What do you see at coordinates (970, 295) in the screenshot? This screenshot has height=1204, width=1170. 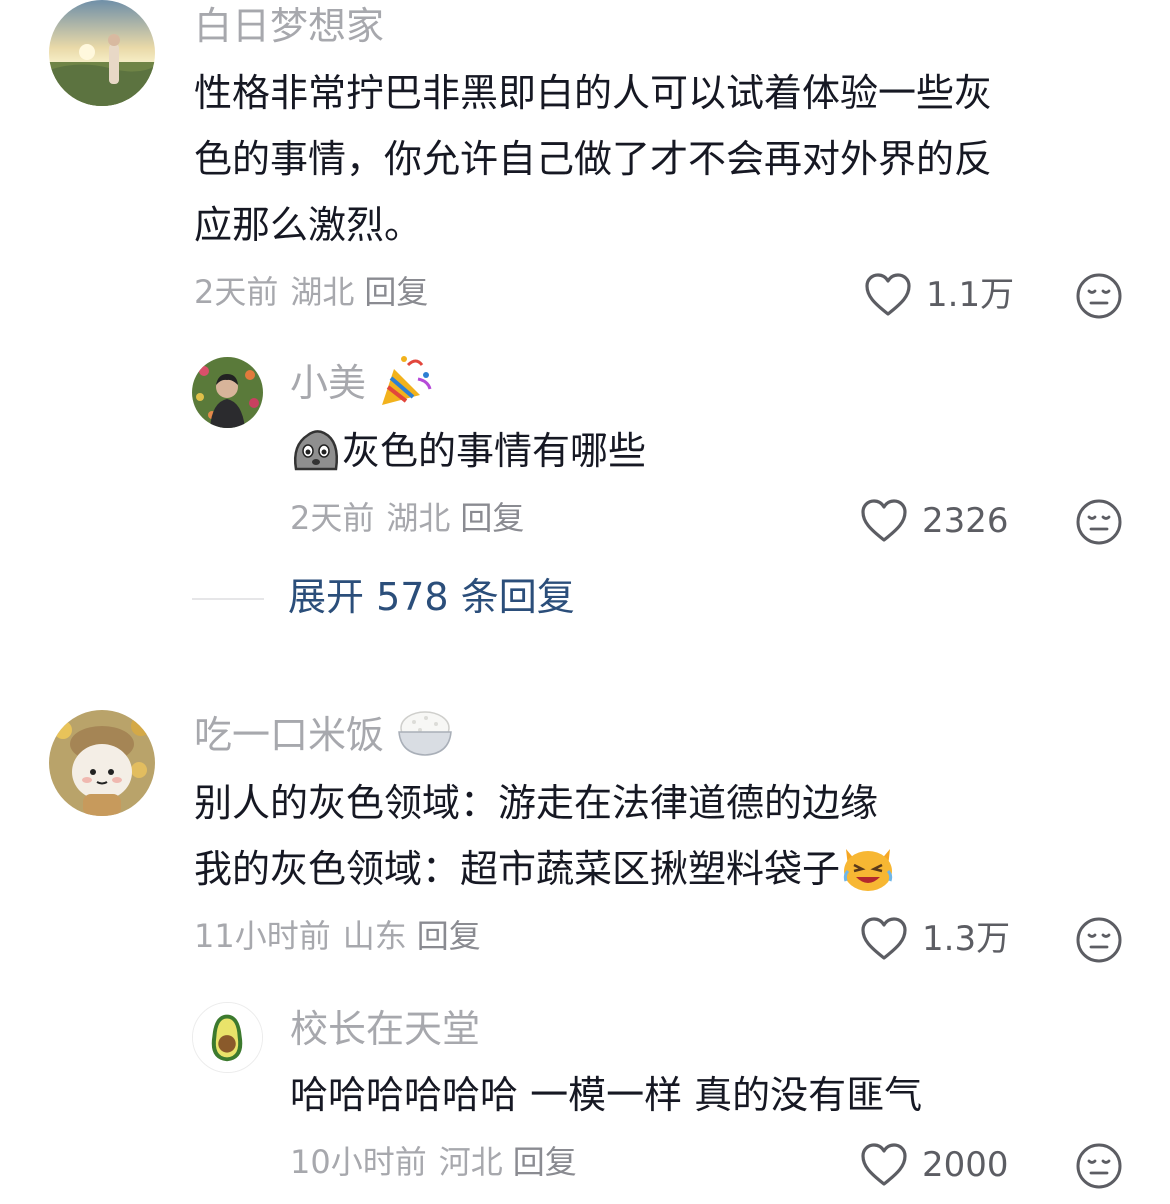 I see `like-count: 1.1万` at bounding box center [970, 295].